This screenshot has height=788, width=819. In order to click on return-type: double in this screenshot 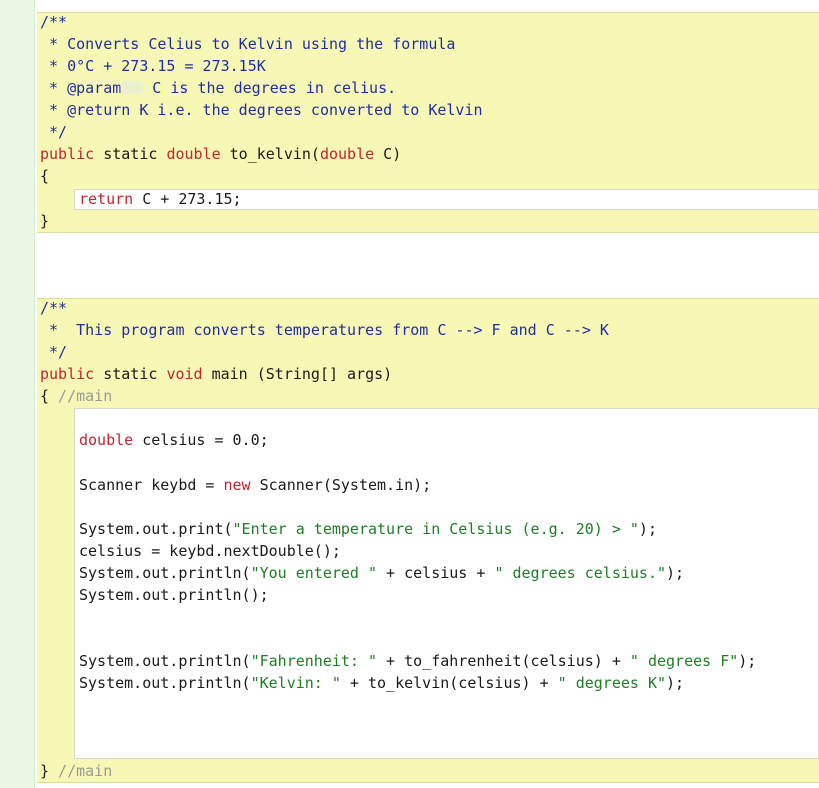, I will do `click(193, 154)`.